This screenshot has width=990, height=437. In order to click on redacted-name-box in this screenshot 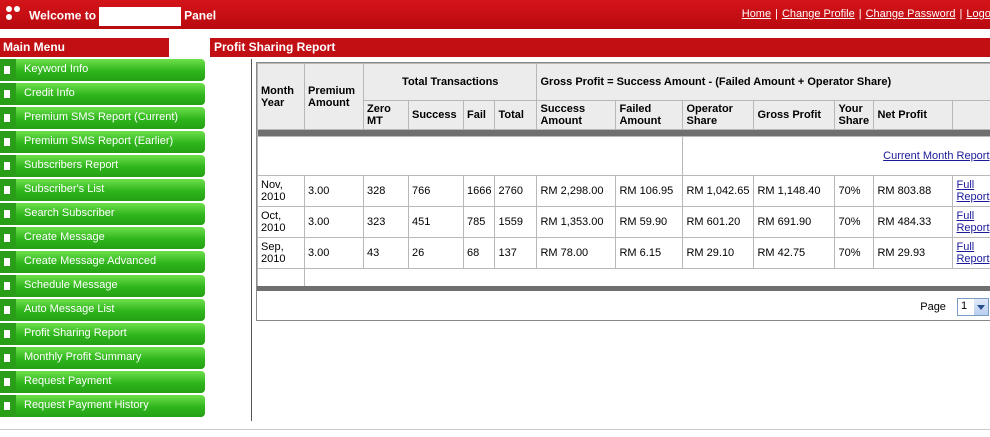, I will do `click(140, 16)`.